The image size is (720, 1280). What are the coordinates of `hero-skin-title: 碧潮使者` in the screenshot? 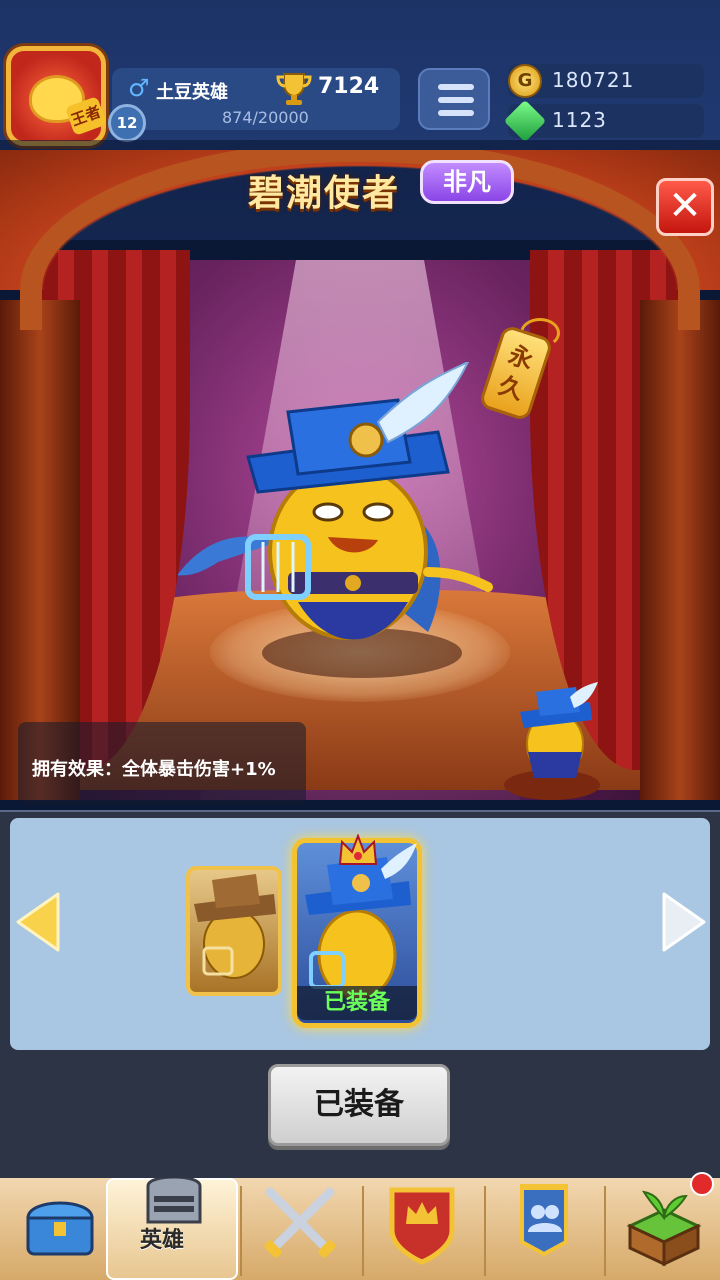 It's located at (324, 193).